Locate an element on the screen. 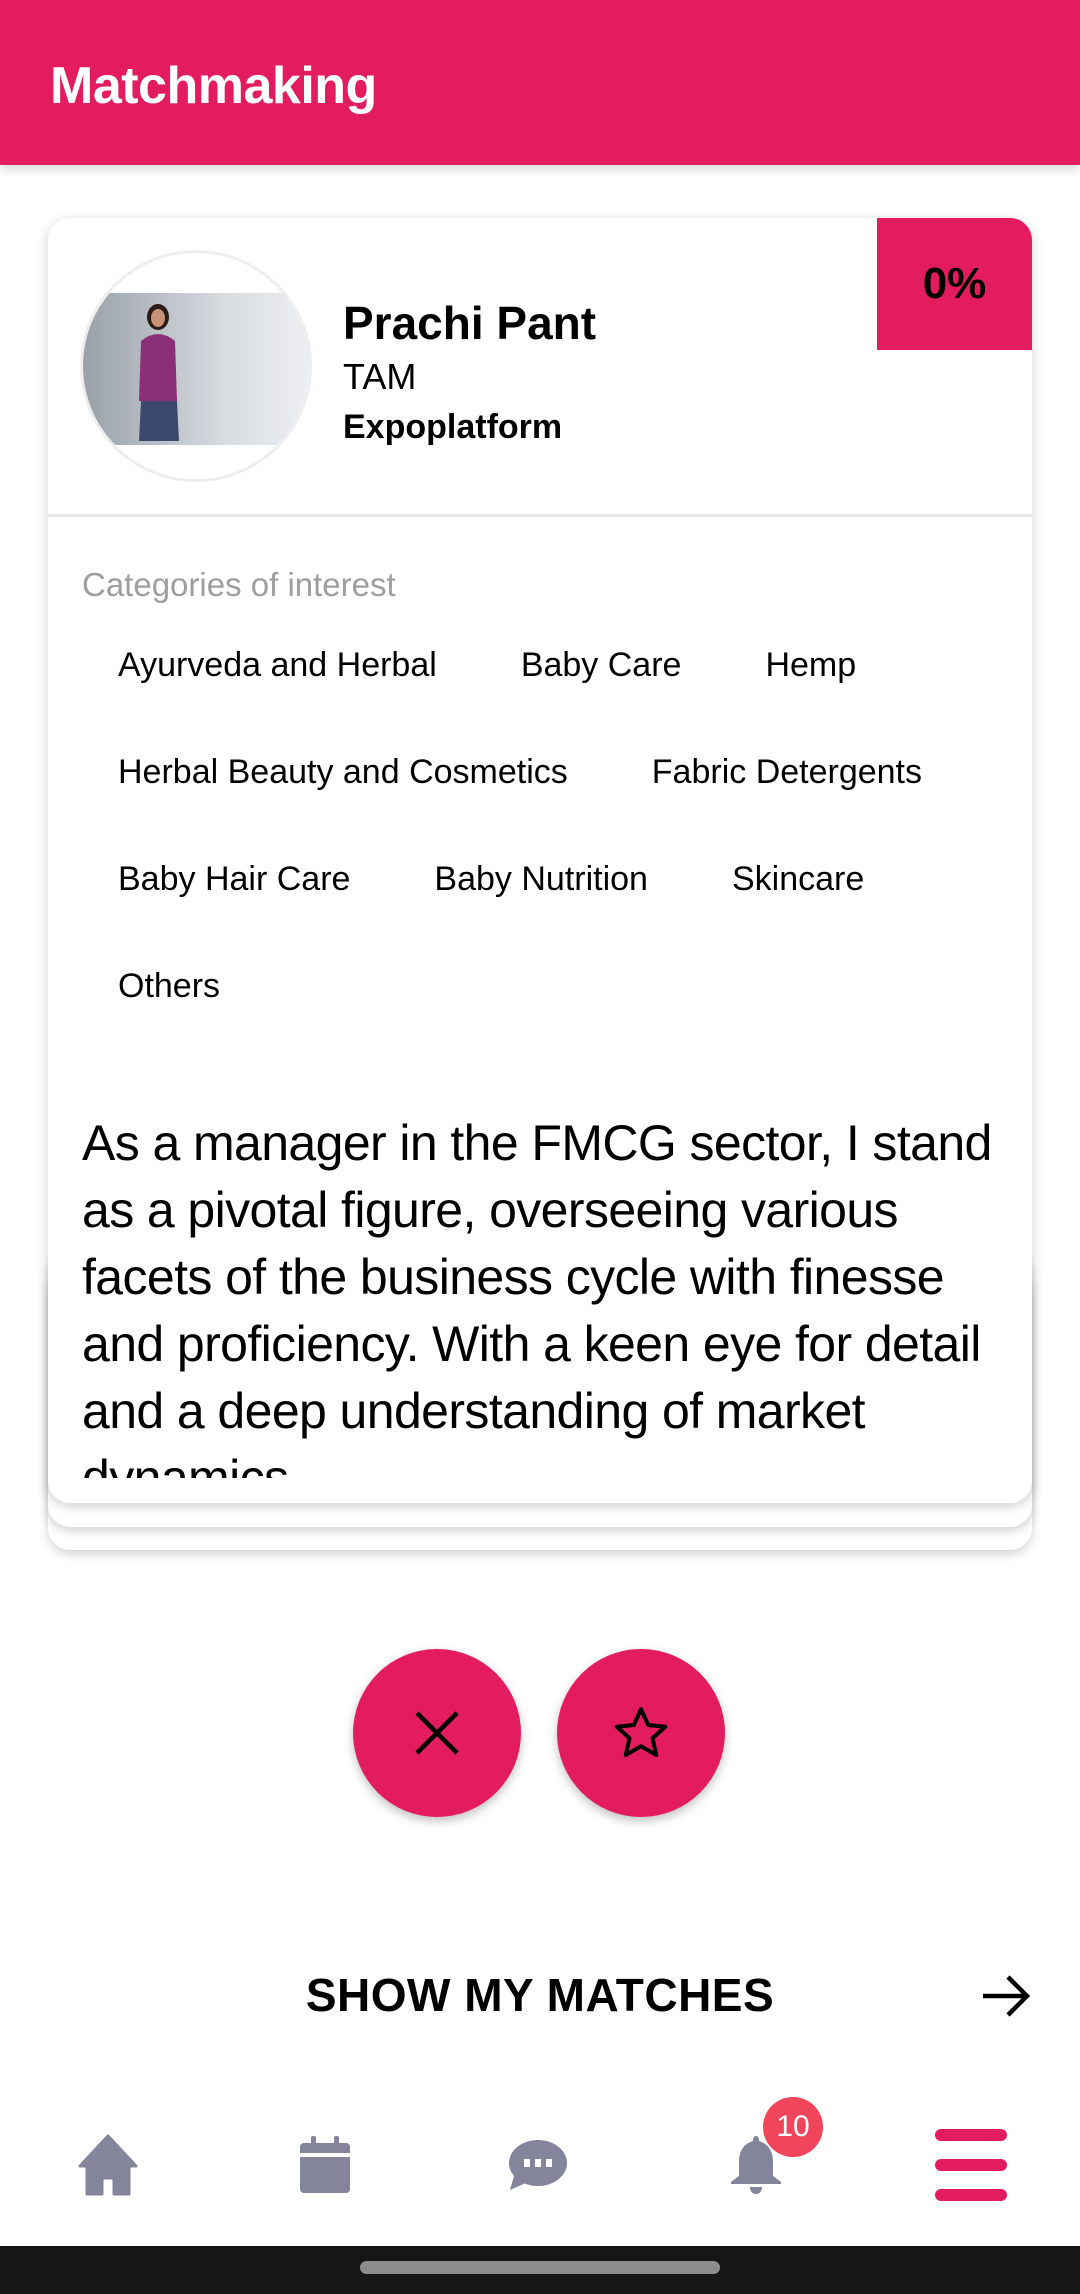 This screenshot has height=2294, width=1080. category-chip: Herbal Beauty and Cosmetics is located at coordinates (343, 772).